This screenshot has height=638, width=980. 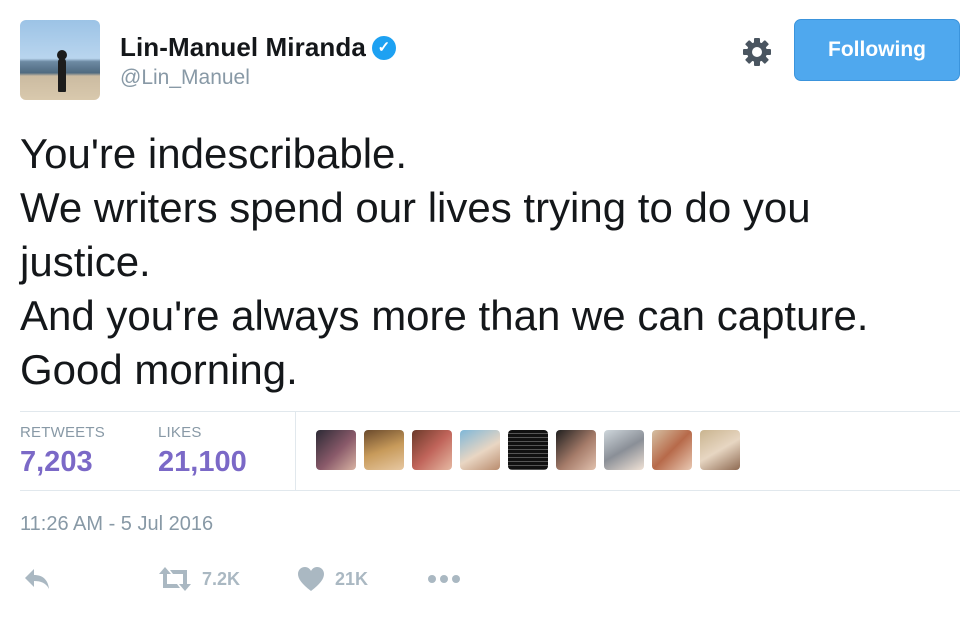 What do you see at coordinates (159, 369) in the screenshot?
I see `tweet-text-line: Good morning.` at bounding box center [159, 369].